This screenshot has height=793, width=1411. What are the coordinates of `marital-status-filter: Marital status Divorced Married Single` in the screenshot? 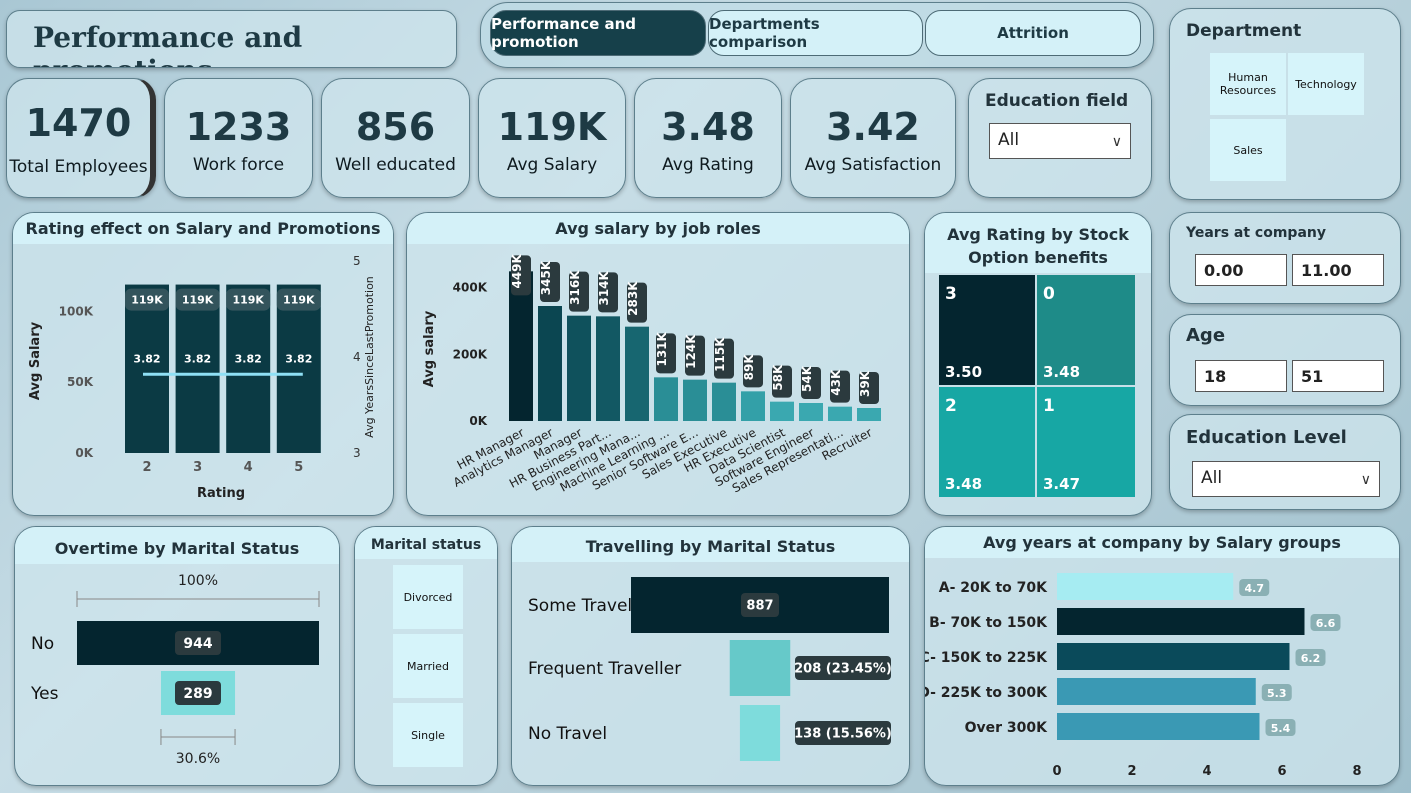 It's located at (426, 656).